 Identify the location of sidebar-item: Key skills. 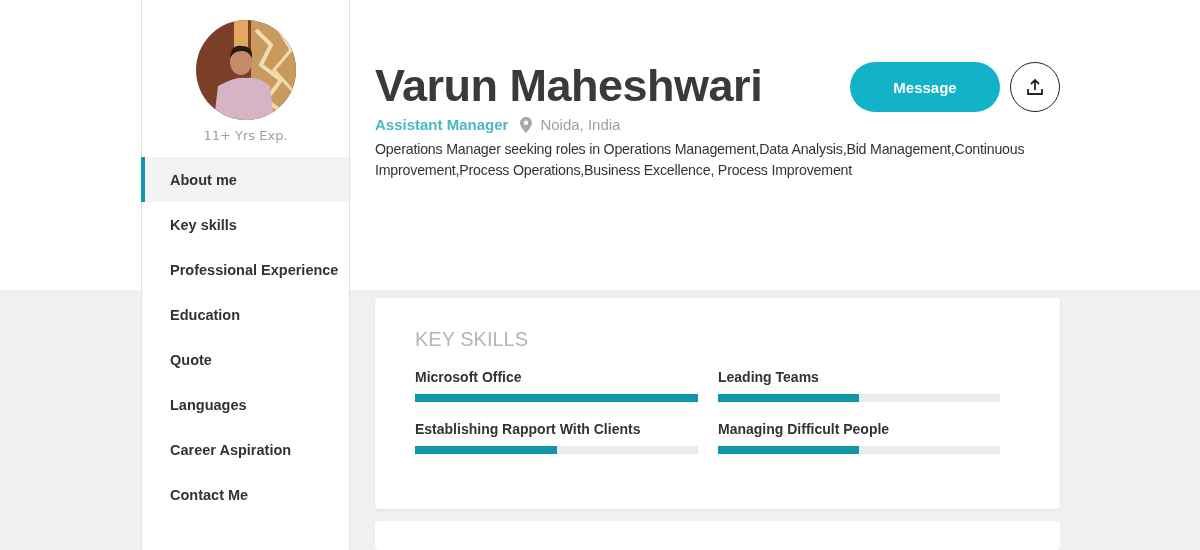
(245, 224).